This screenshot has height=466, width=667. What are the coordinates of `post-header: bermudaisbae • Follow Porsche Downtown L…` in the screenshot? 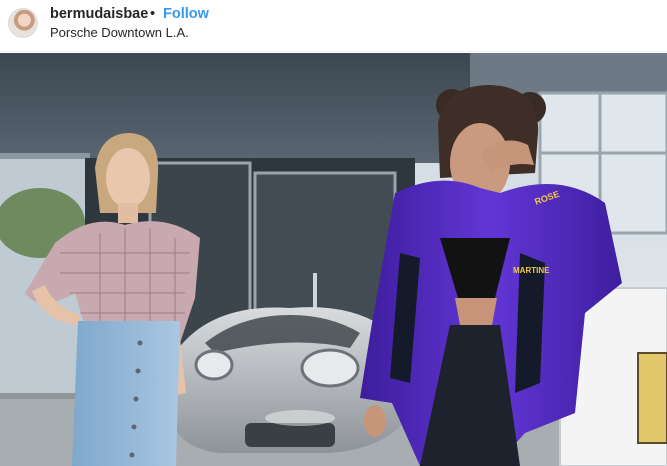 It's located at (333, 26).